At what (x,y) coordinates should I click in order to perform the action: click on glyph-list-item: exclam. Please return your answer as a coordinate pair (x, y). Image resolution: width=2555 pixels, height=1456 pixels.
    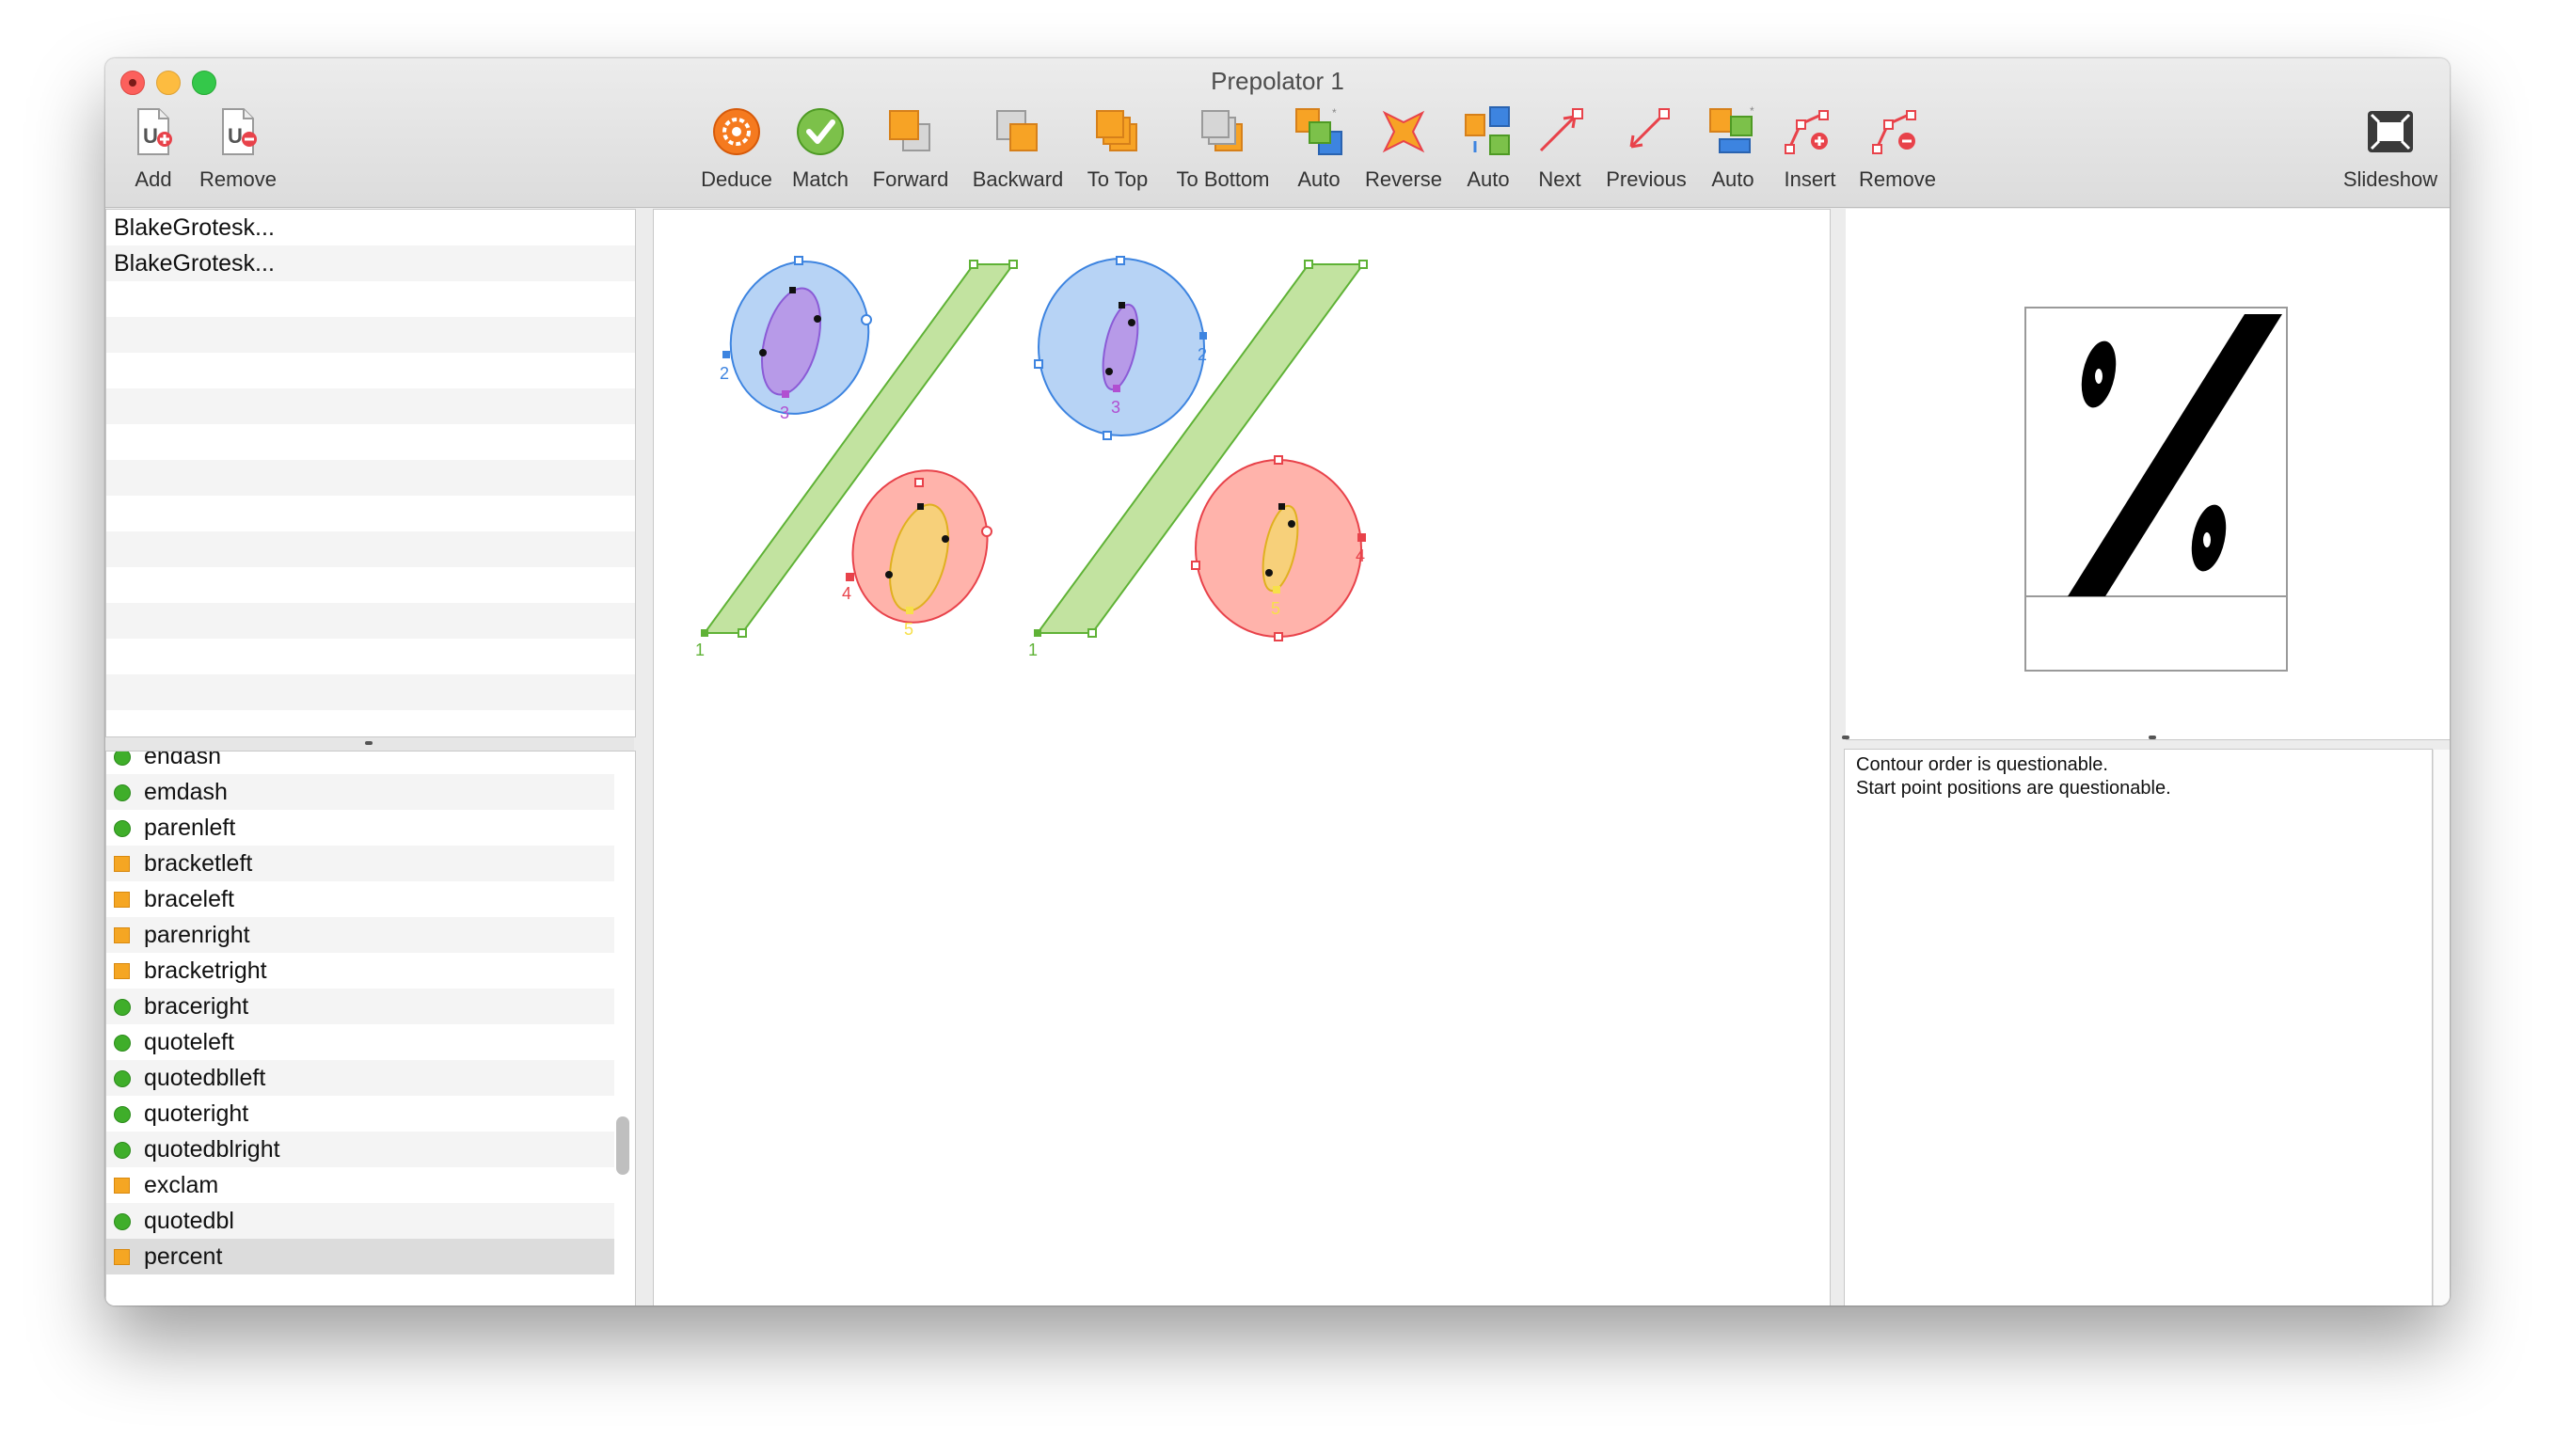
    Looking at the image, I should click on (360, 1185).